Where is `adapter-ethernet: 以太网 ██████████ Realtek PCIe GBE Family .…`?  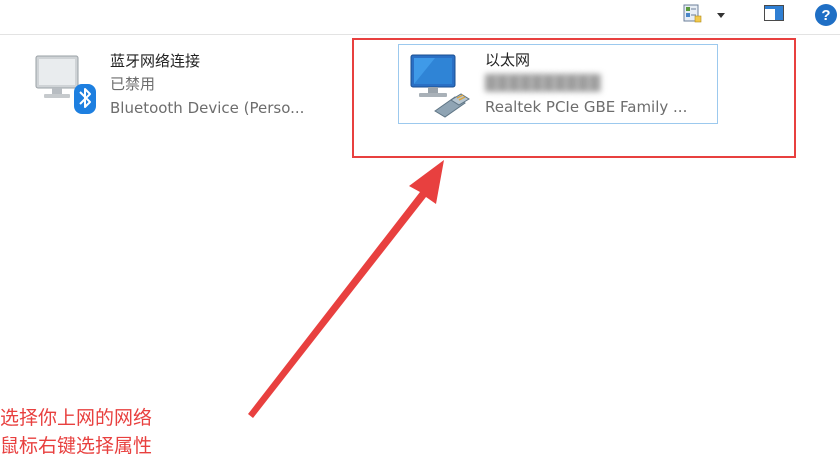 adapter-ethernet: 以太网 ██████████ Realtek PCIe GBE Family .… is located at coordinates (558, 84).